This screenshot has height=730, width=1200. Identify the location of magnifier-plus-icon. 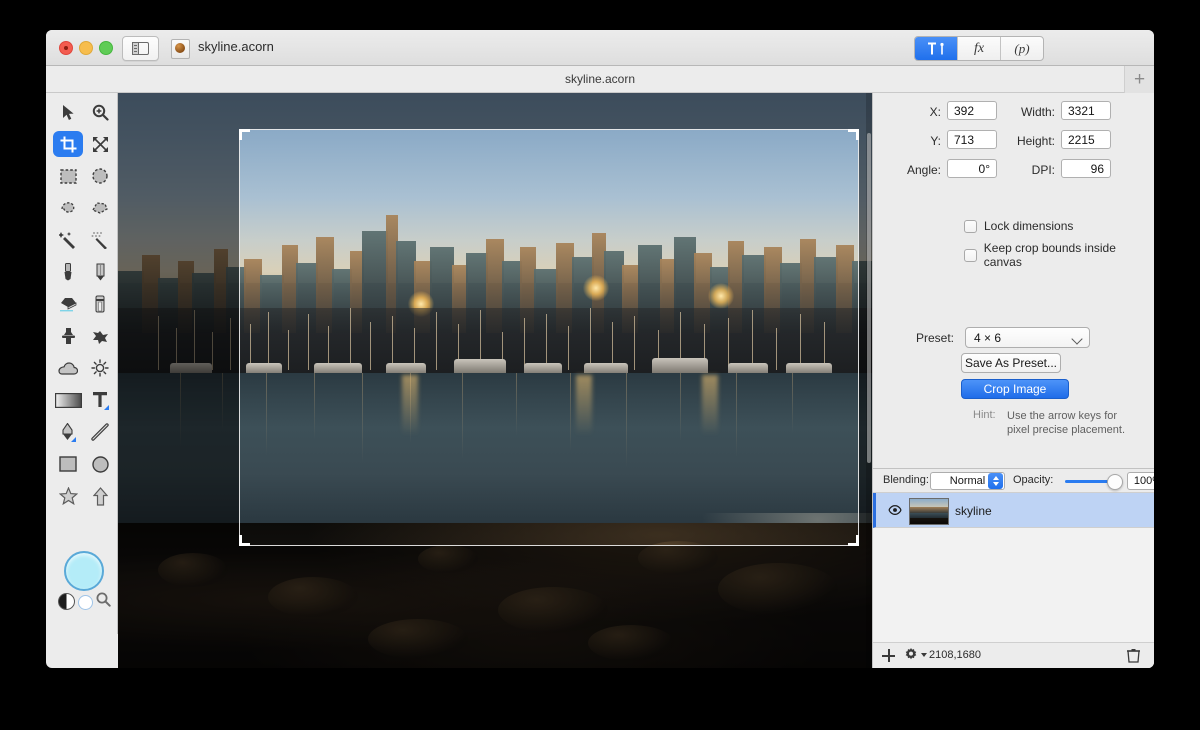
(100, 112).